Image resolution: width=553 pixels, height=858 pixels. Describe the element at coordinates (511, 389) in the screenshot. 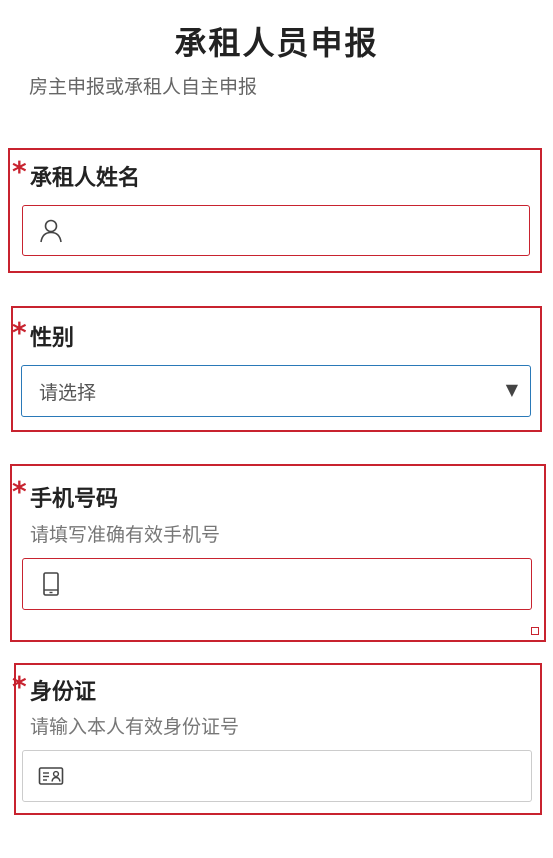

I see `chevron-down-icon: ▼` at that location.